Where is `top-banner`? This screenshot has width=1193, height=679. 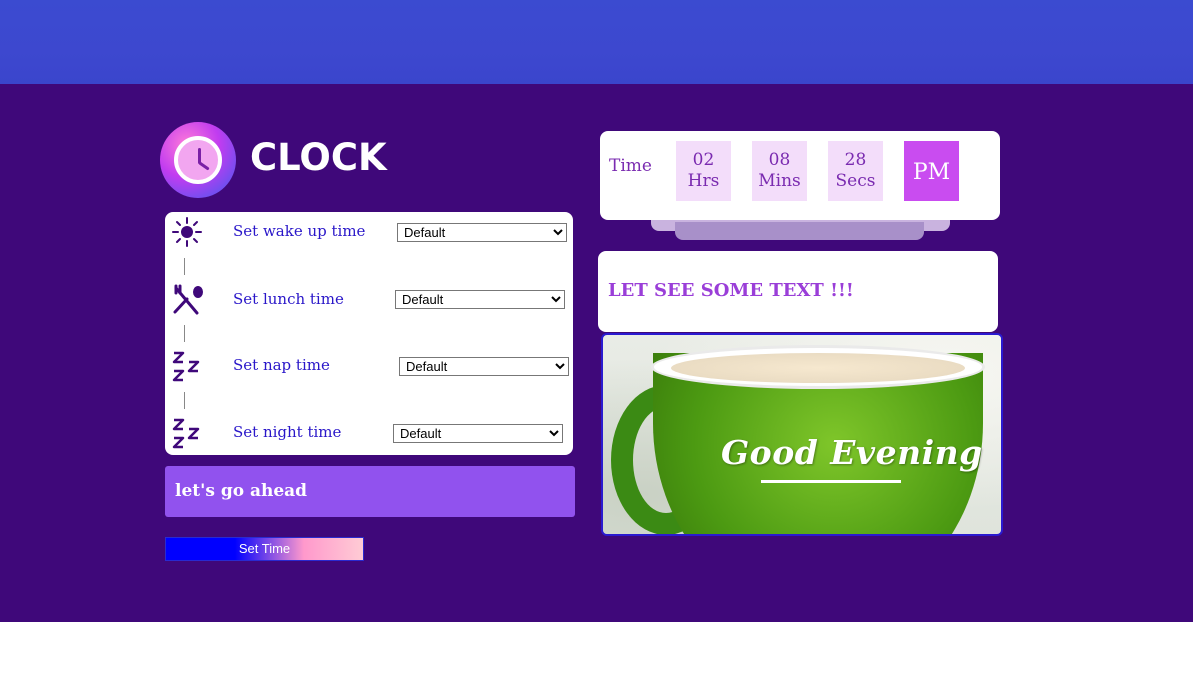 top-banner is located at coordinates (596, 43).